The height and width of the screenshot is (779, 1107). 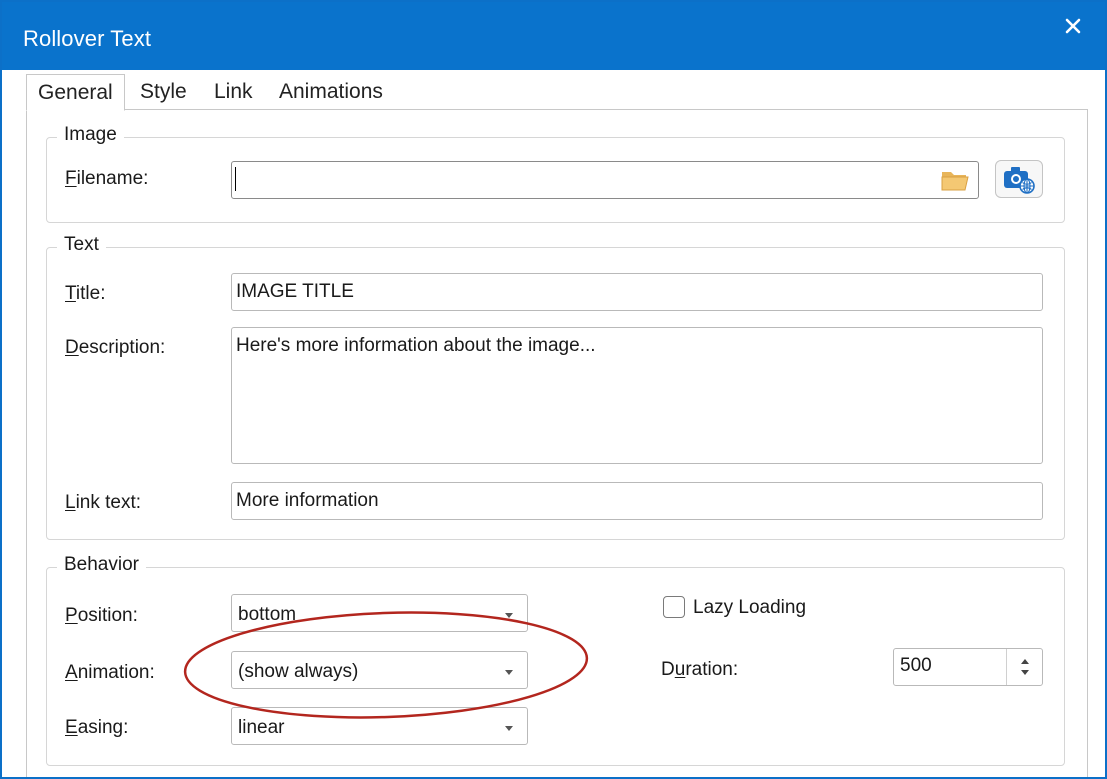 I want to click on online-image-button, so click(x=1019, y=179).